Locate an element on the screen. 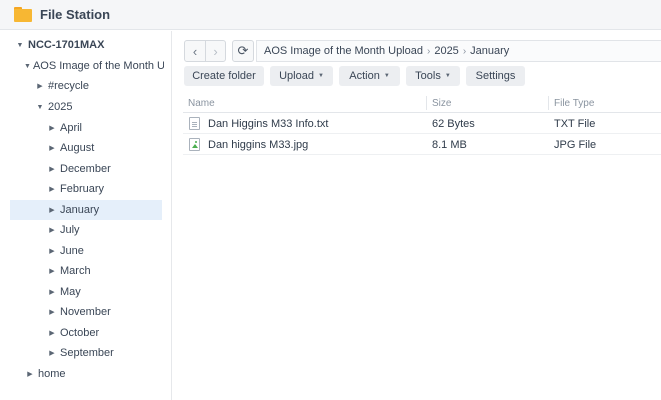 The image size is (661, 400). tools-button: Tools ▼ is located at coordinates (433, 76).